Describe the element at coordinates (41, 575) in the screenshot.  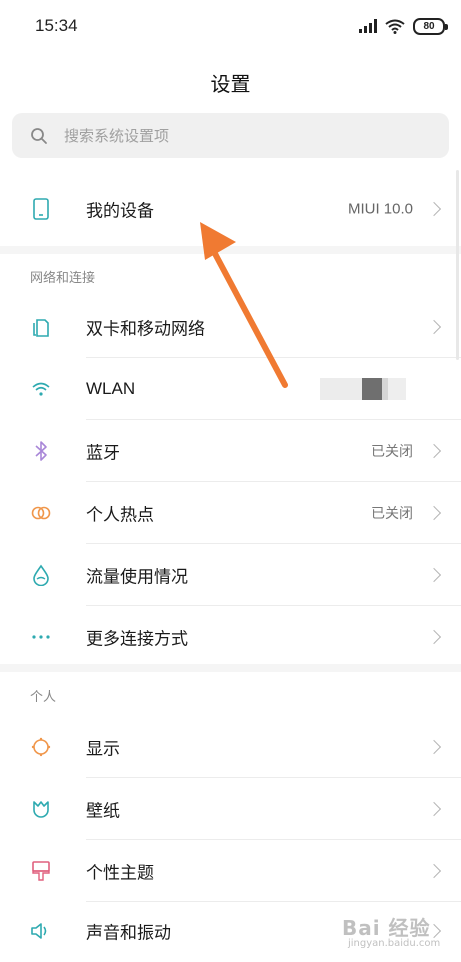
I see `water-drop-icon` at that location.